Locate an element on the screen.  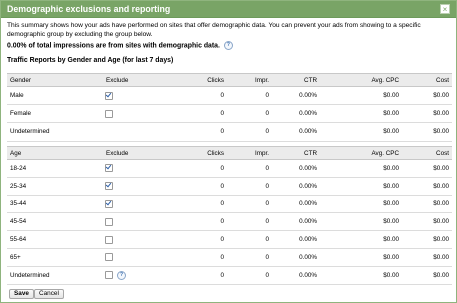
cpc-column-header: Avg. CPC is located at coordinates (361, 153).